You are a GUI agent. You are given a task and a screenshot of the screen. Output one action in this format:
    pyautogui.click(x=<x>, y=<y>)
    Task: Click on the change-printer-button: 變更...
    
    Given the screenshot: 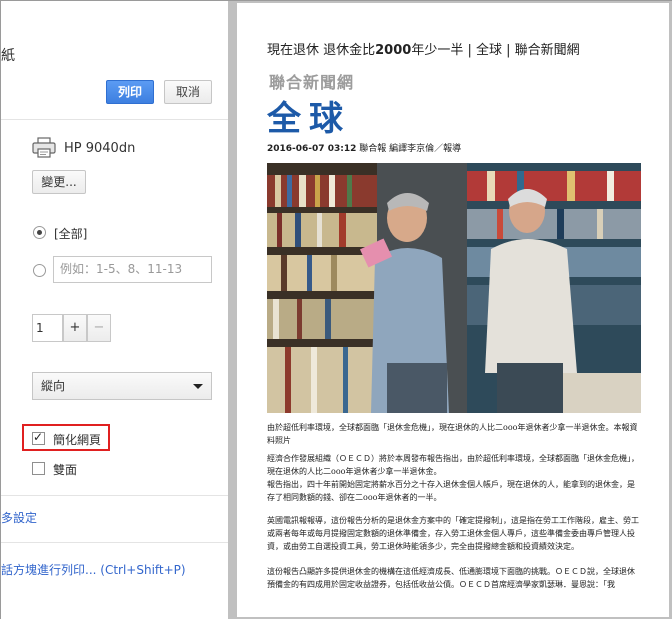 What is the action you would take?
    pyautogui.click(x=59, y=182)
    